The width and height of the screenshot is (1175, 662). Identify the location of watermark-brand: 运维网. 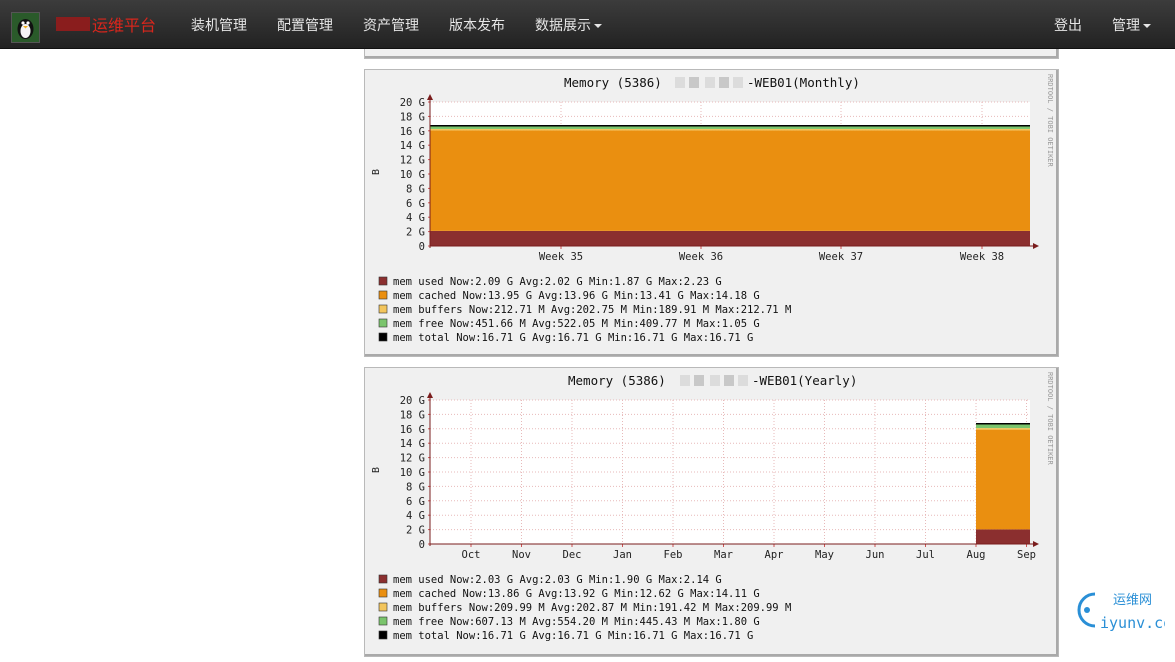
(1132, 600).